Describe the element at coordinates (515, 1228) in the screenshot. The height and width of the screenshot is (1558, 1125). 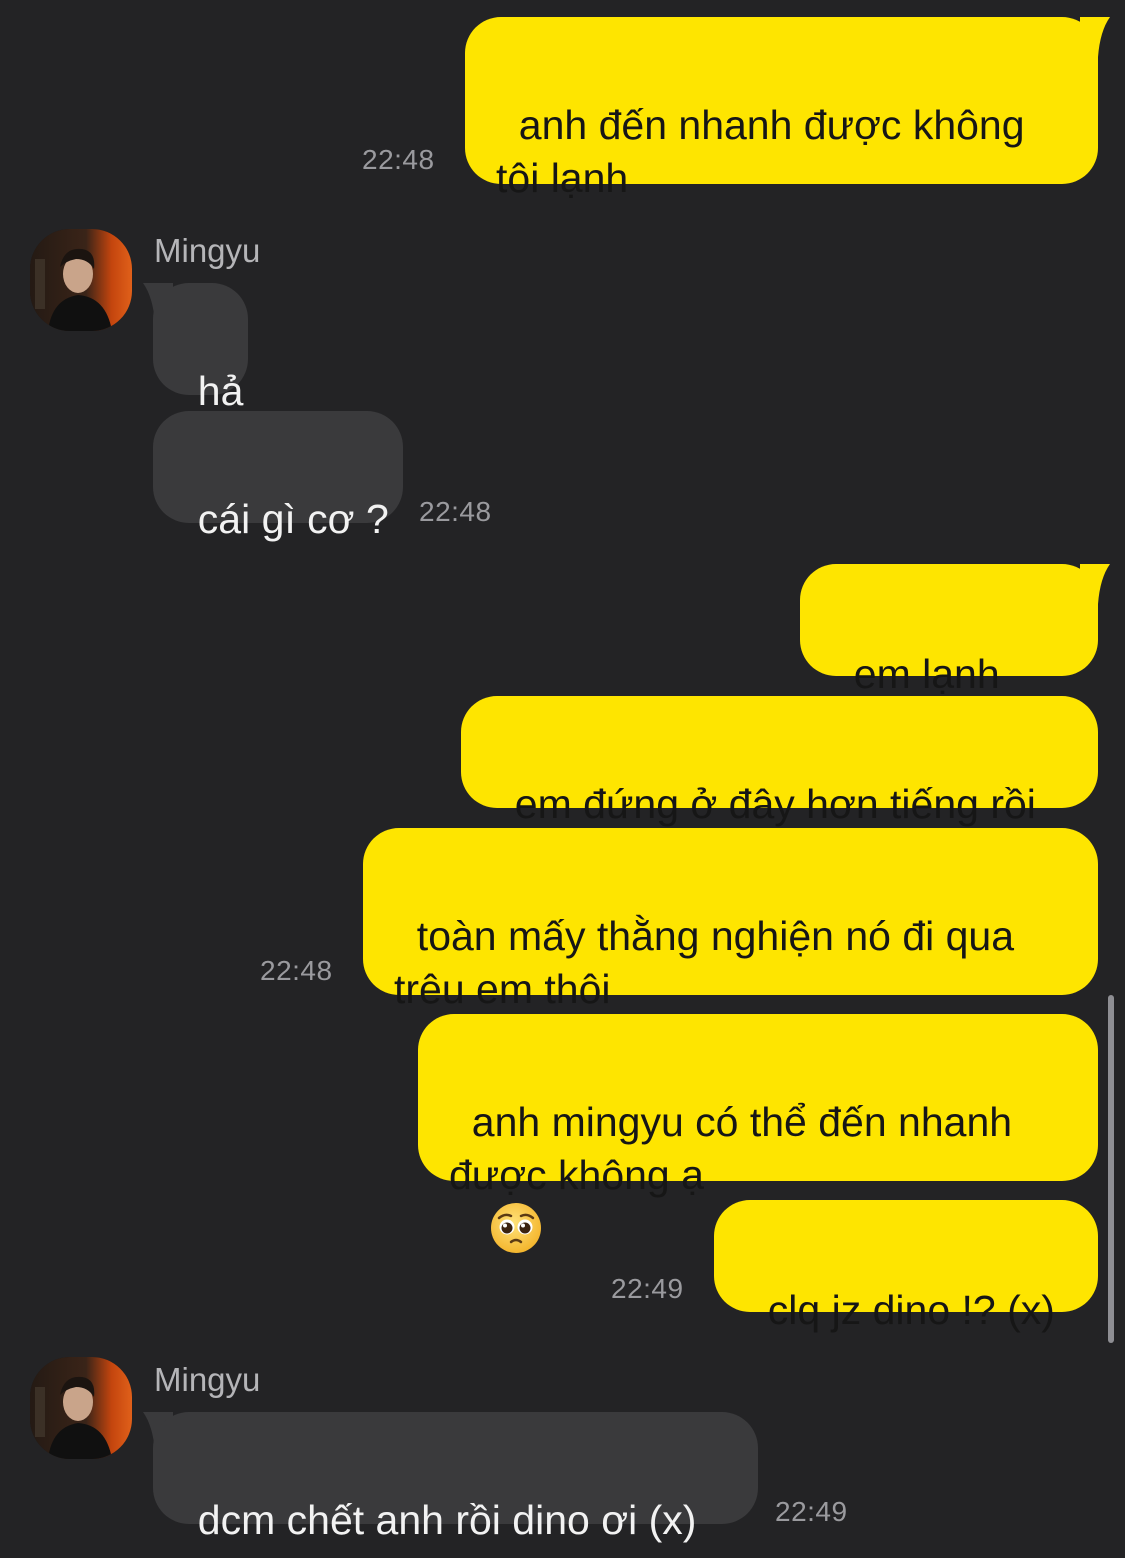
I see `pleading-face-icon` at that location.